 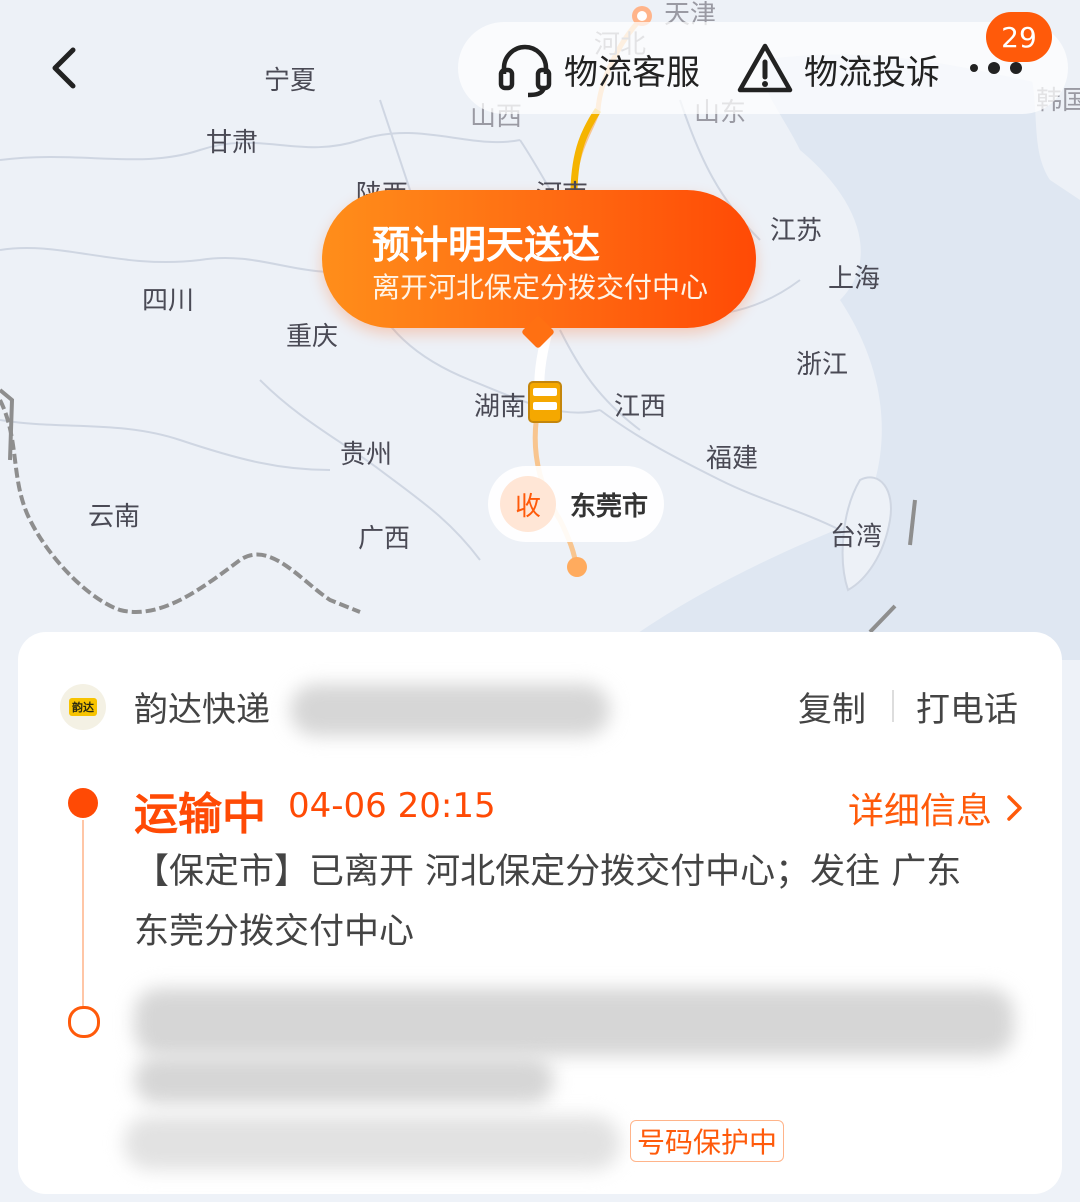 I want to click on shipment-status: 运输中, so click(x=200, y=814).